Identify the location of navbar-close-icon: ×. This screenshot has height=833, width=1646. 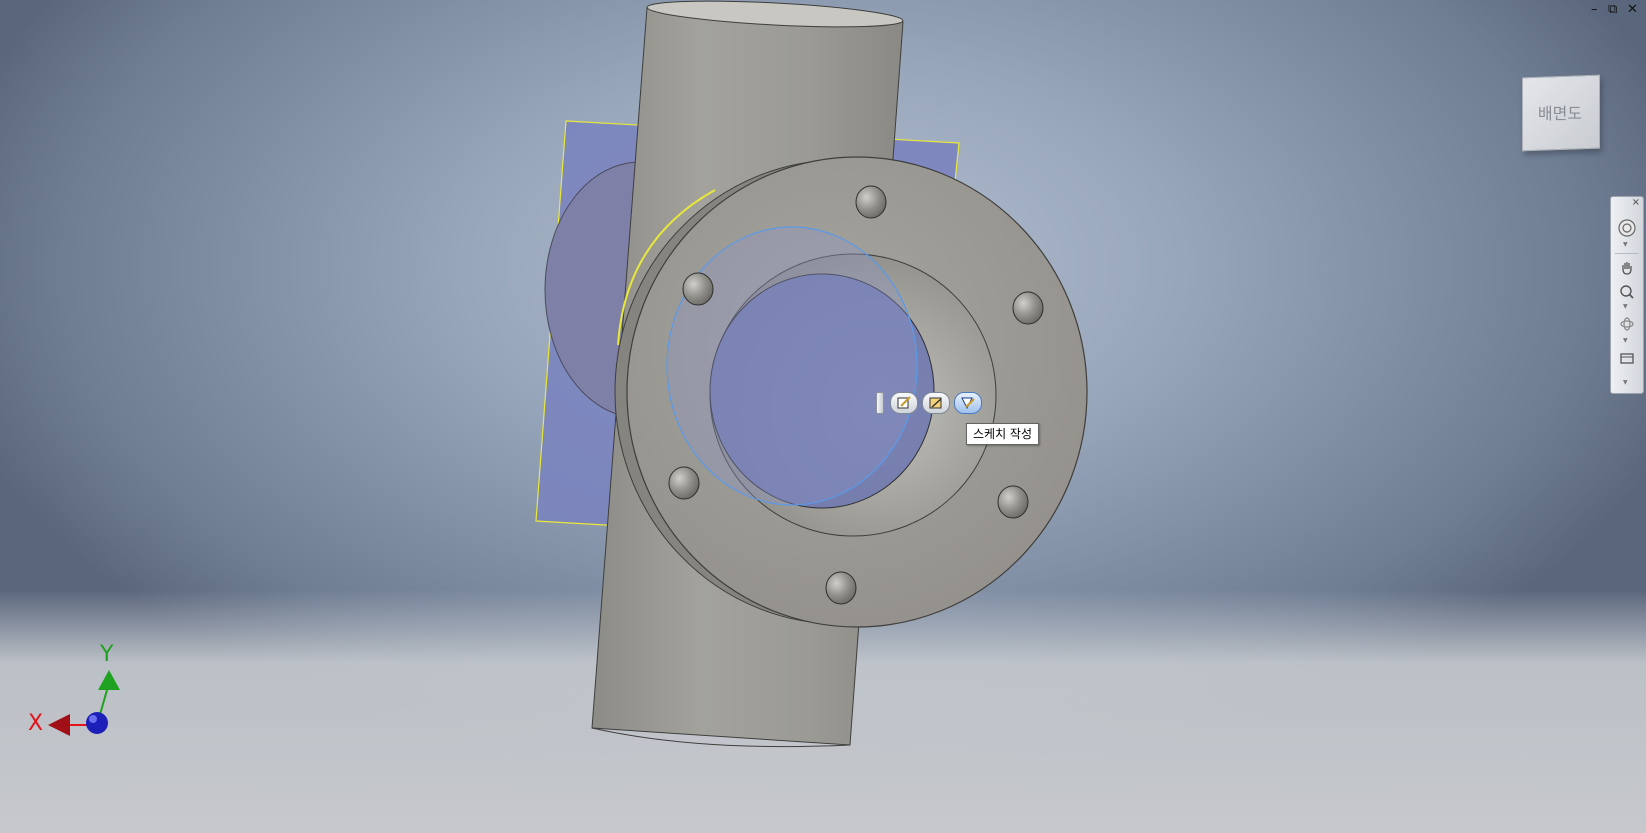
(1636, 202).